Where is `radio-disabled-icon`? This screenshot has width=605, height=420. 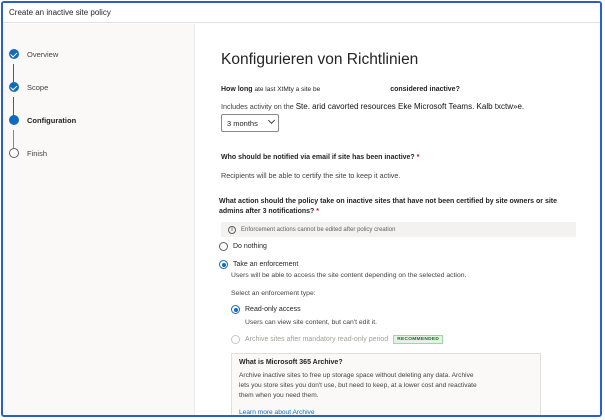
radio-disabled-icon is located at coordinates (235, 339).